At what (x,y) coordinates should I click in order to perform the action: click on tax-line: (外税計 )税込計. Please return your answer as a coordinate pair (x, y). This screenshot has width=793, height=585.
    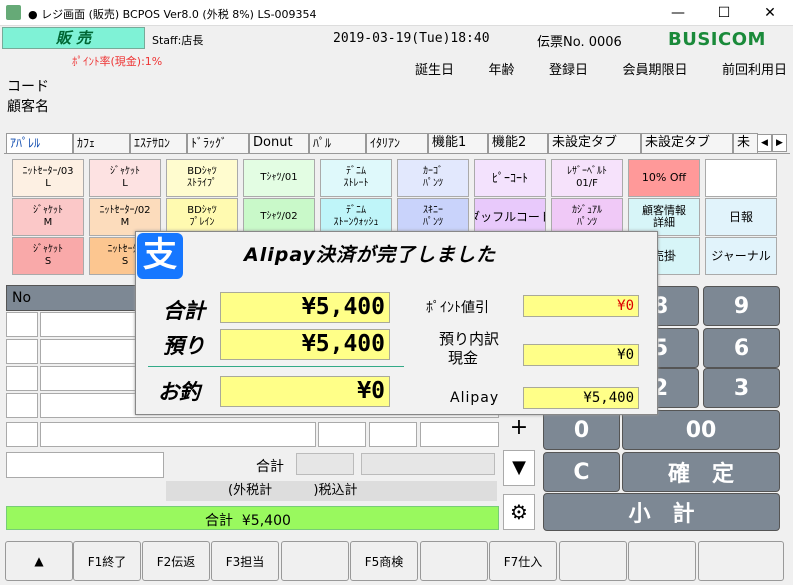
    Looking at the image, I should click on (331, 491).